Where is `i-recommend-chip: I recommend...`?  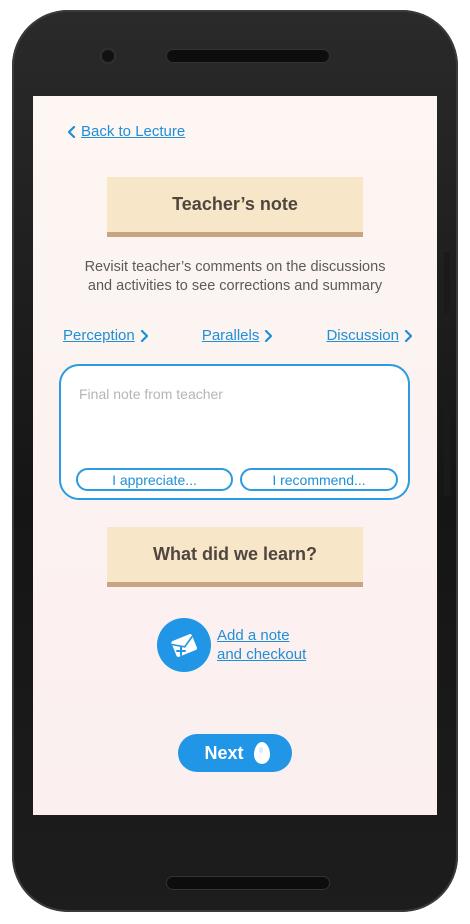 i-recommend-chip: I recommend... is located at coordinates (319, 479).